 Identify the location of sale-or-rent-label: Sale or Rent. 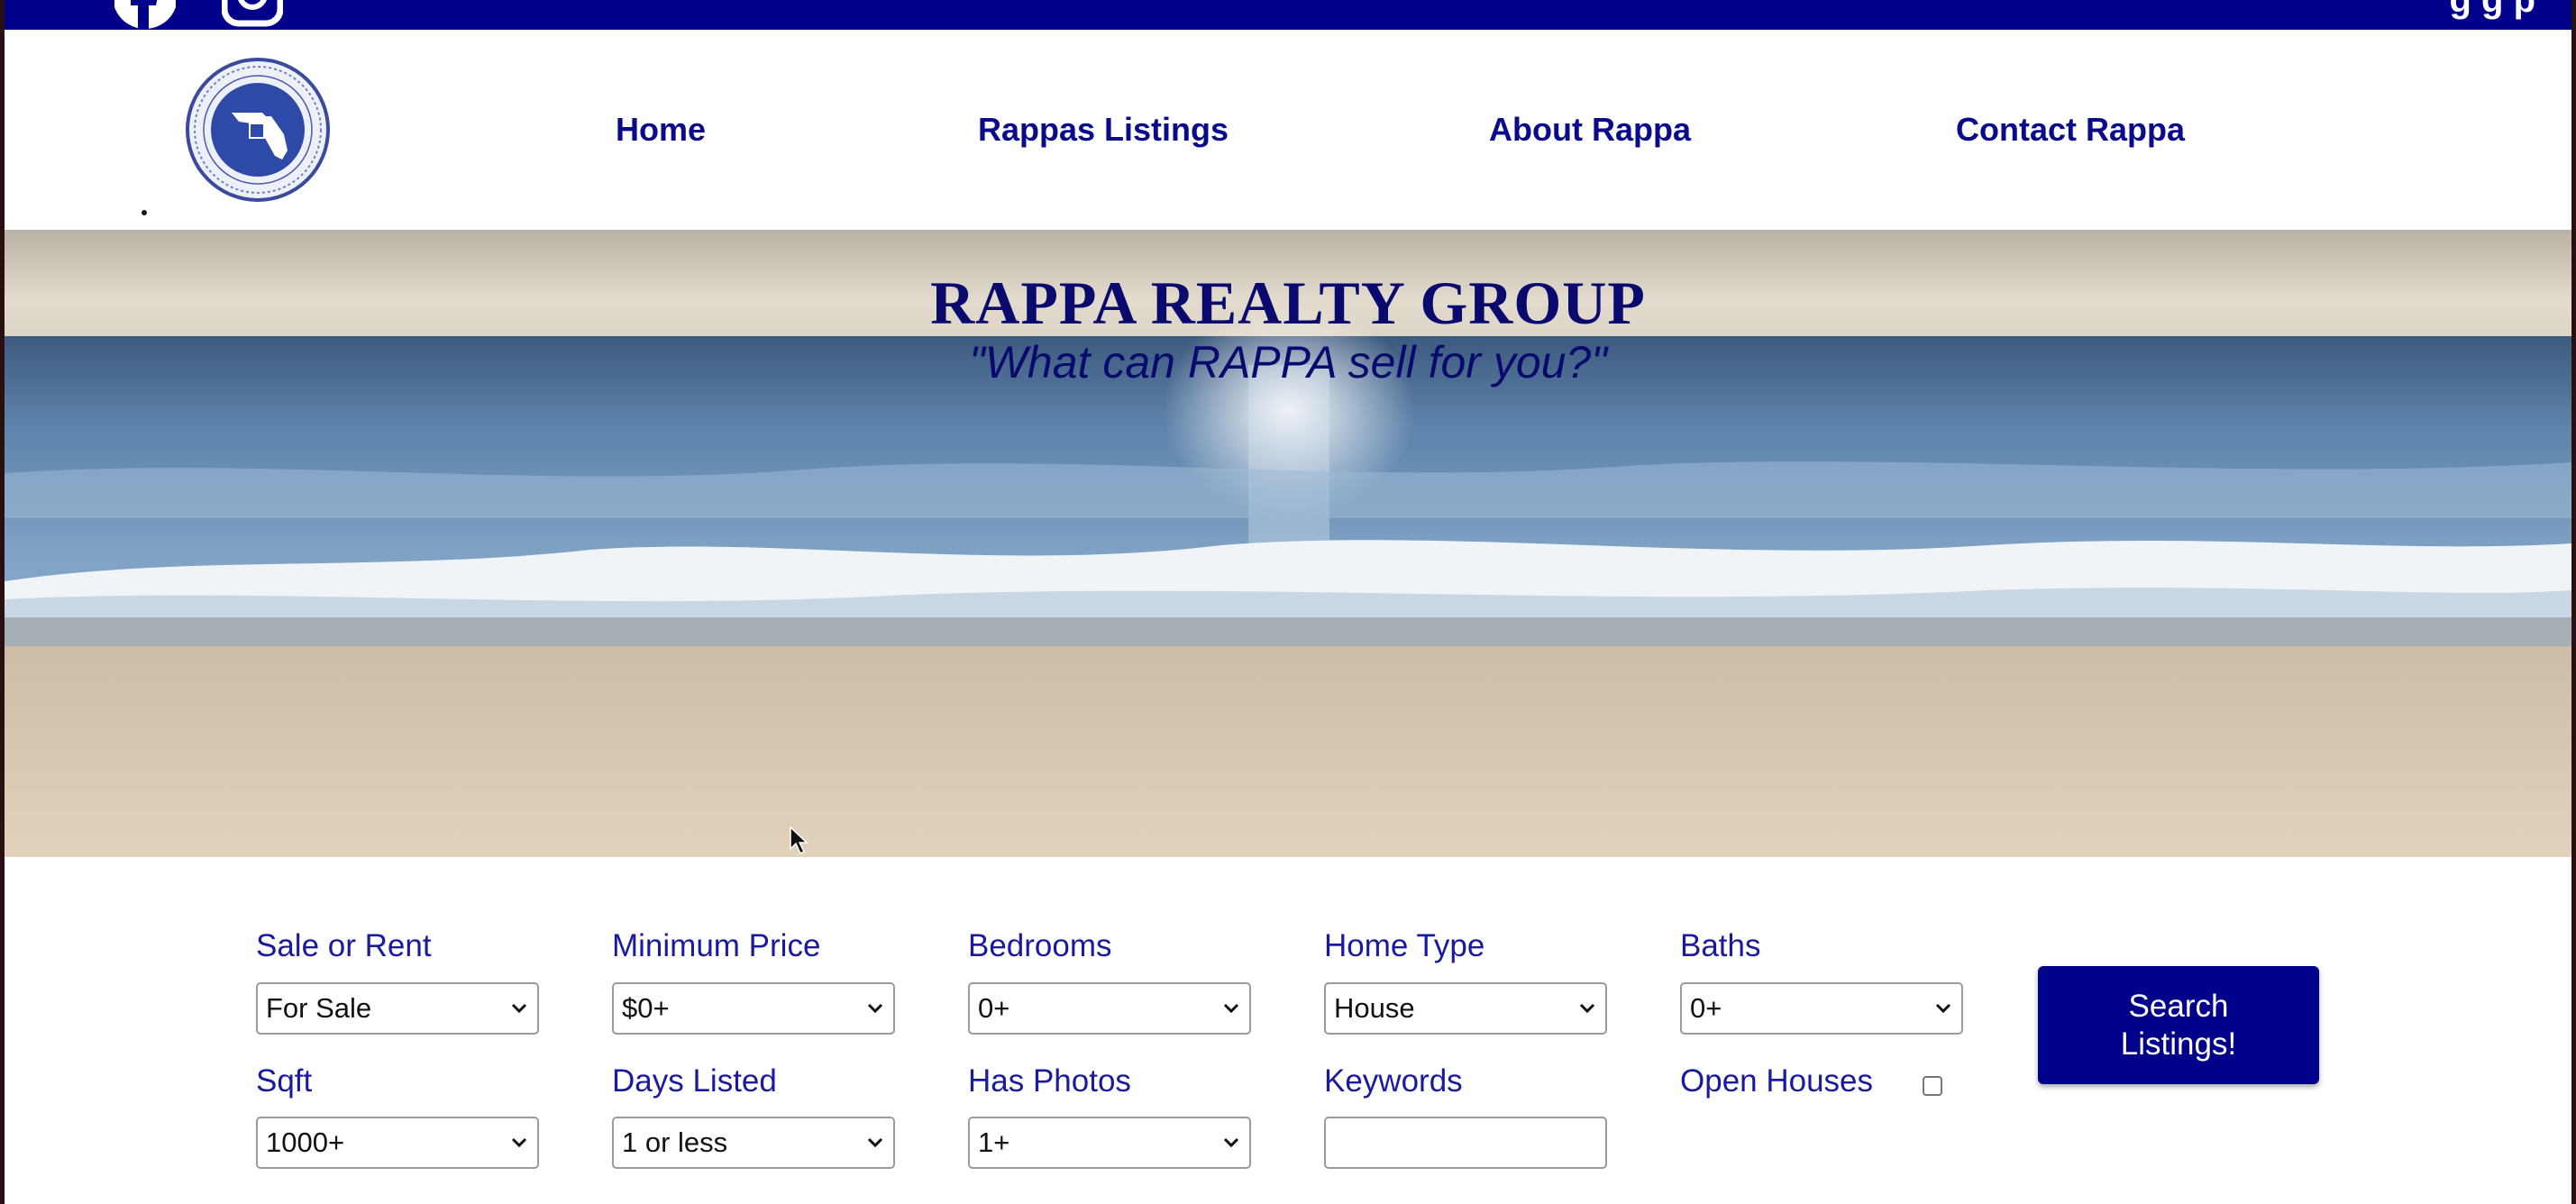
(344, 945).